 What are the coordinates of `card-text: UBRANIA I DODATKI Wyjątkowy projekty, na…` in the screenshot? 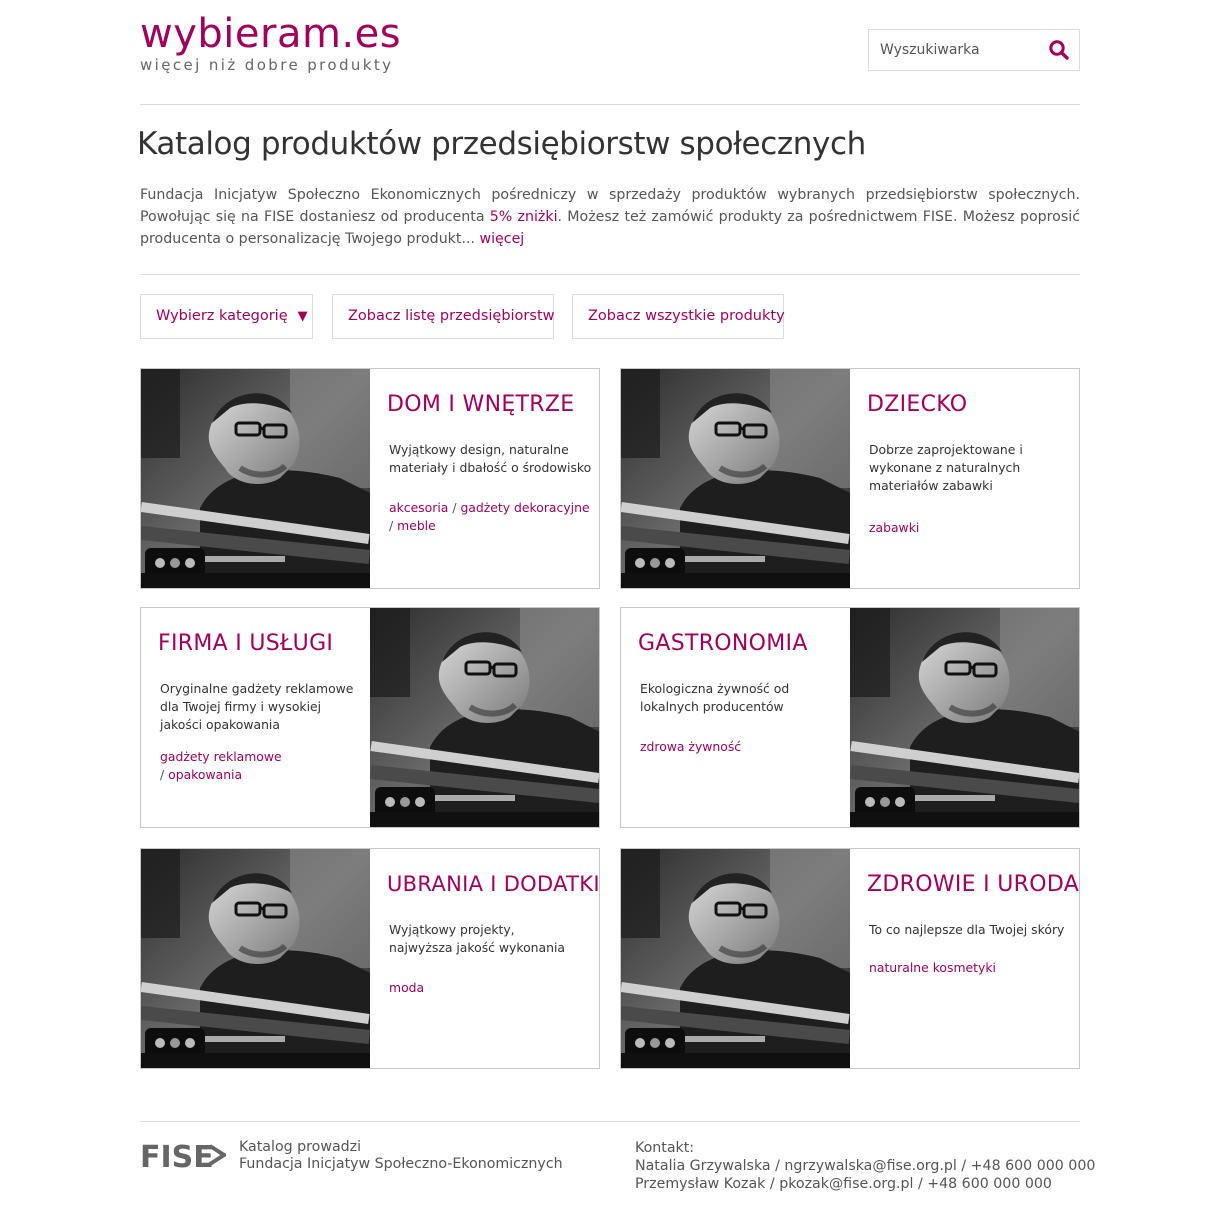 It's located at (484, 958).